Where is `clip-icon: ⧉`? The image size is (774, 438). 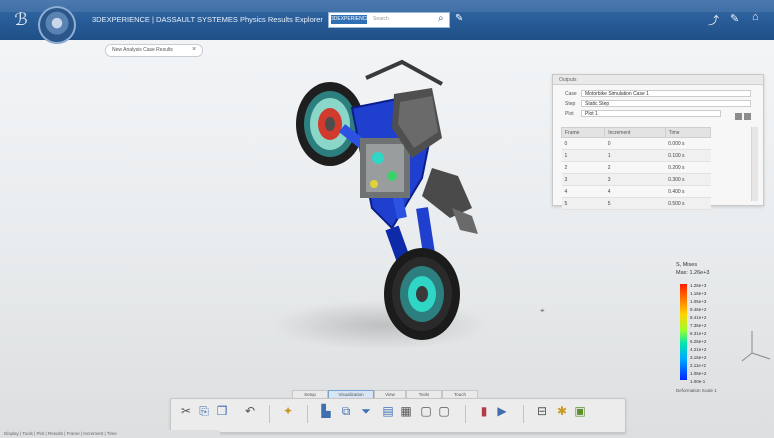 clip-icon: ⧉ is located at coordinates (346, 411).